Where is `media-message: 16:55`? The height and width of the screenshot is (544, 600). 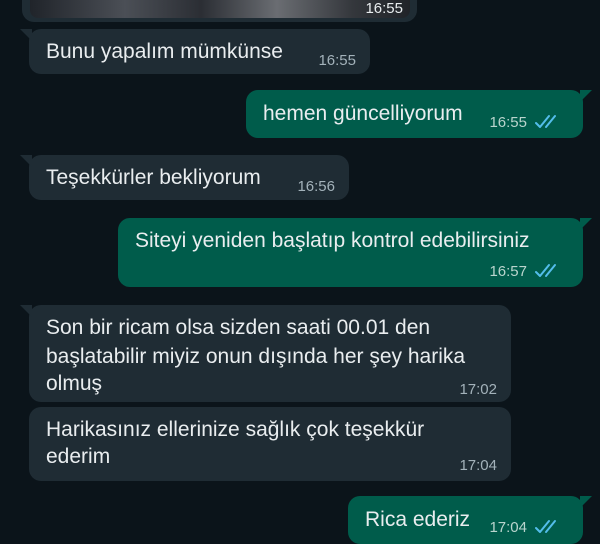
media-message: 16:55 is located at coordinates (219, 11).